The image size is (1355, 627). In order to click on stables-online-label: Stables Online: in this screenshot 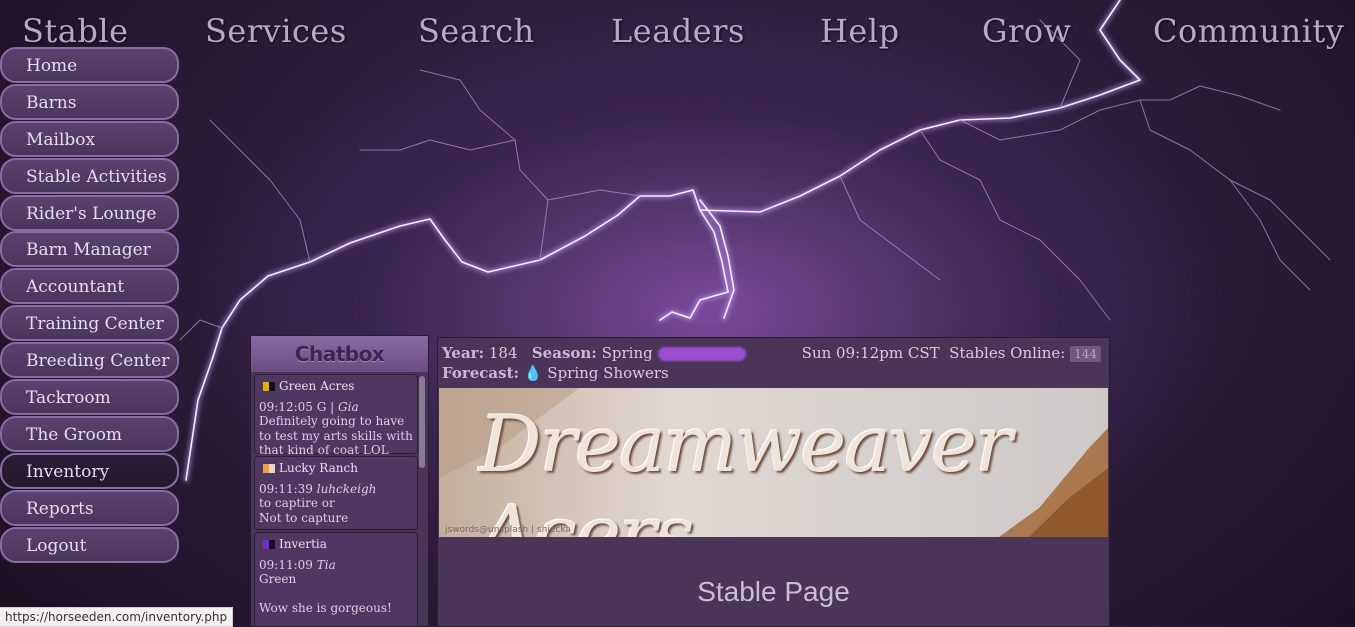, I will do `click(1007, 353)`.